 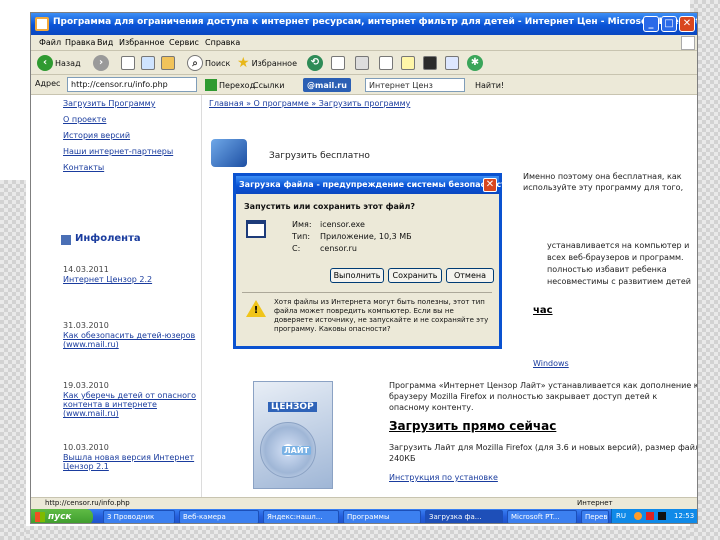 I want to click on description-line: всех веб-браузеров и программ., so click(x=615, y=257).